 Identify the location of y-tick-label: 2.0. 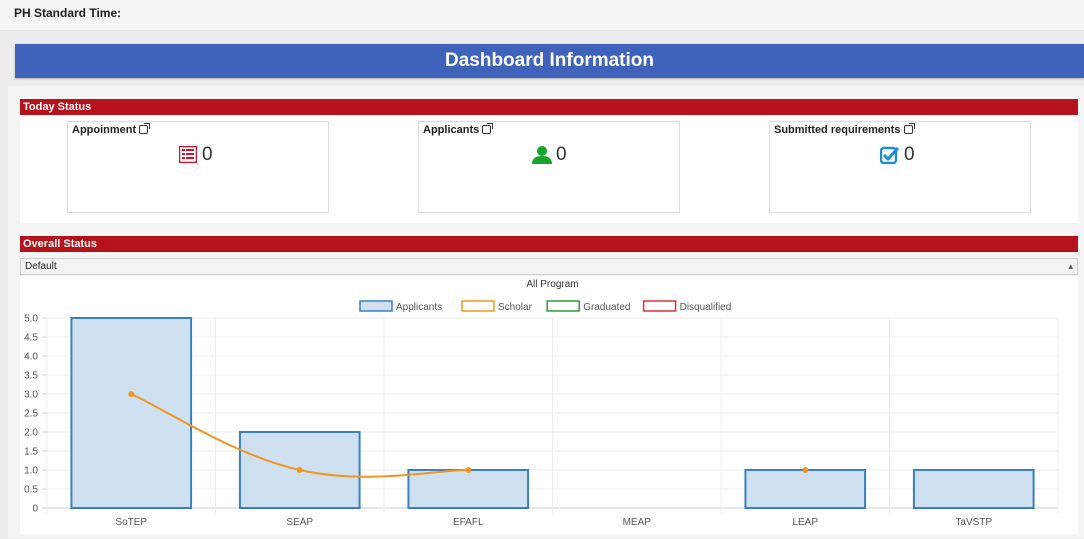
(31, 433).